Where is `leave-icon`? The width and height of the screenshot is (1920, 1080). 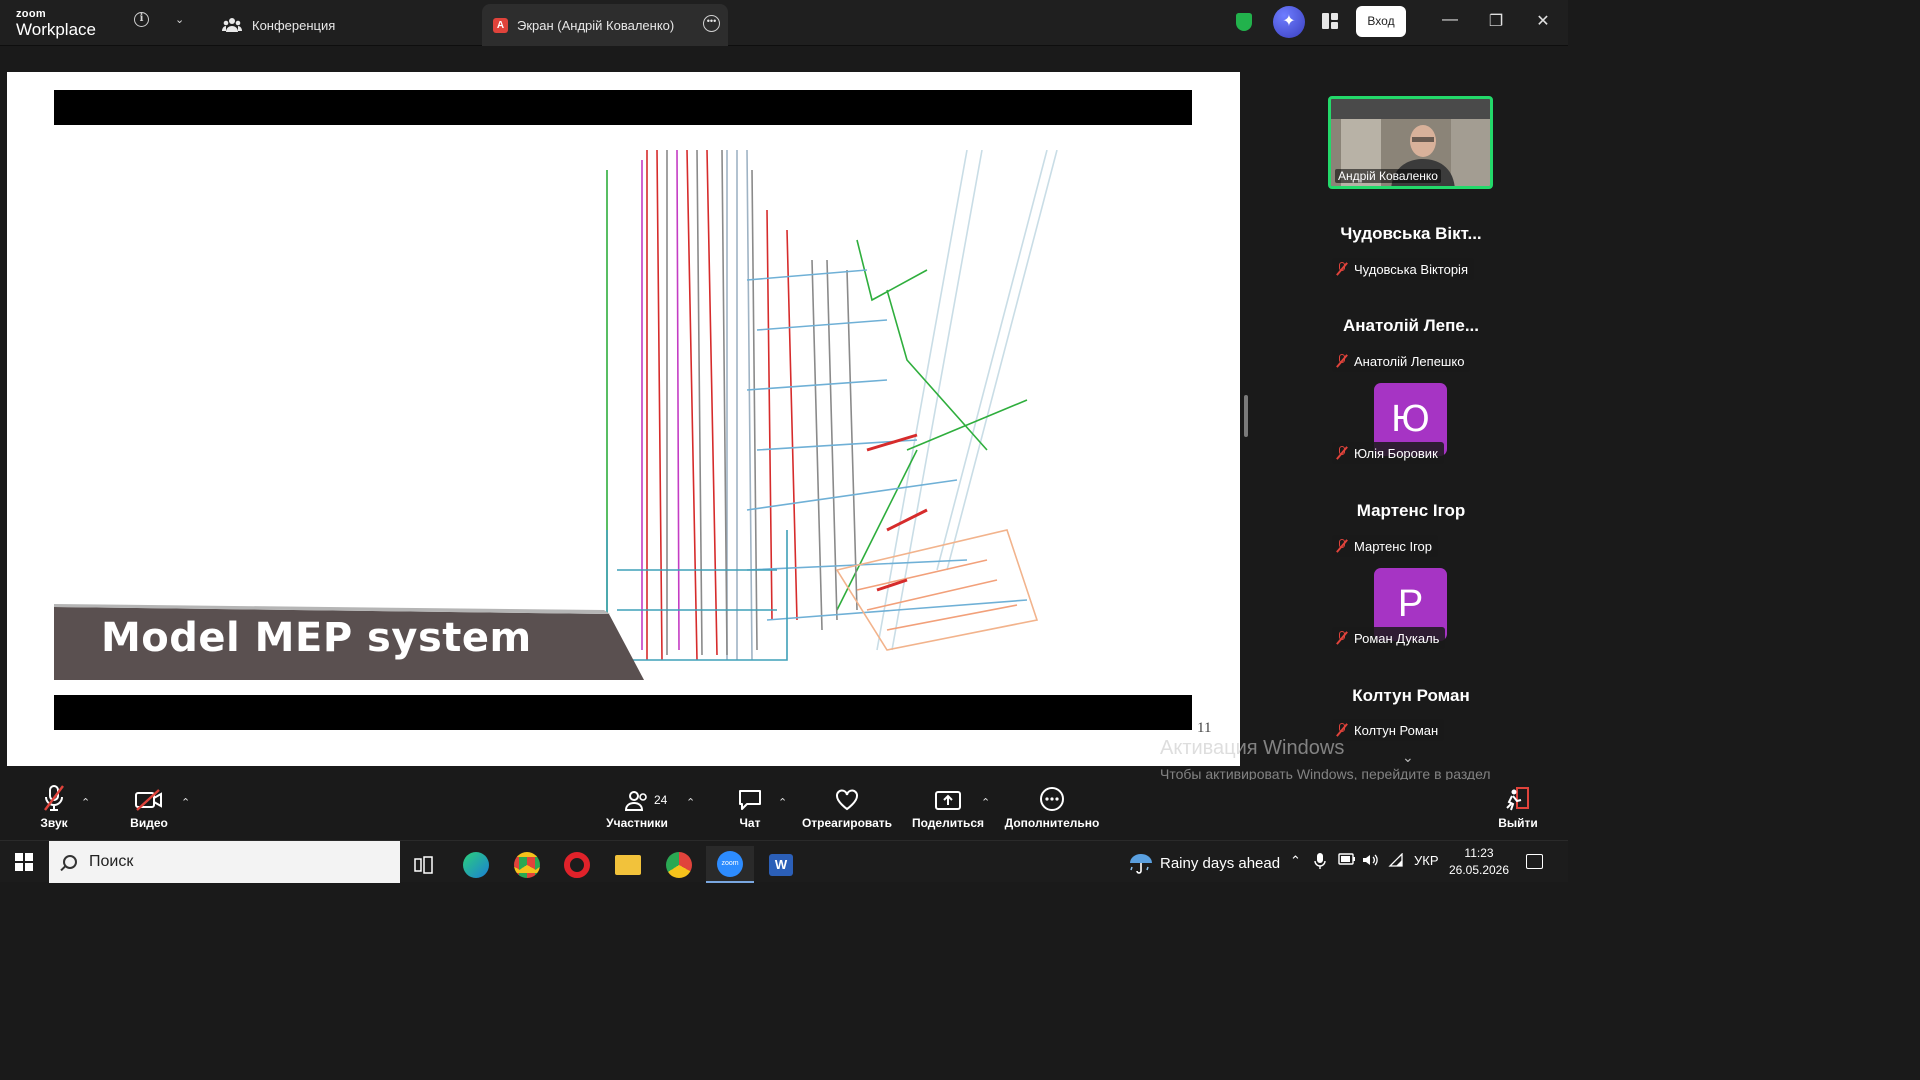 leave-icon is located at coordinates (1518, 798).